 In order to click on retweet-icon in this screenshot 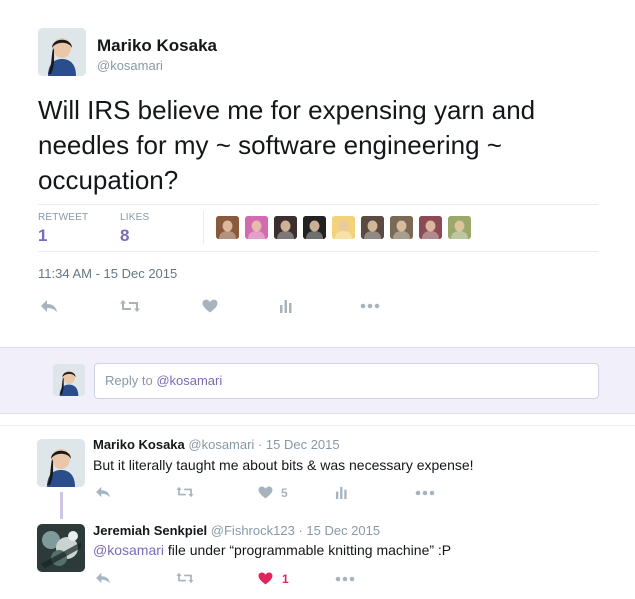, I will do `click(130, 306)`.